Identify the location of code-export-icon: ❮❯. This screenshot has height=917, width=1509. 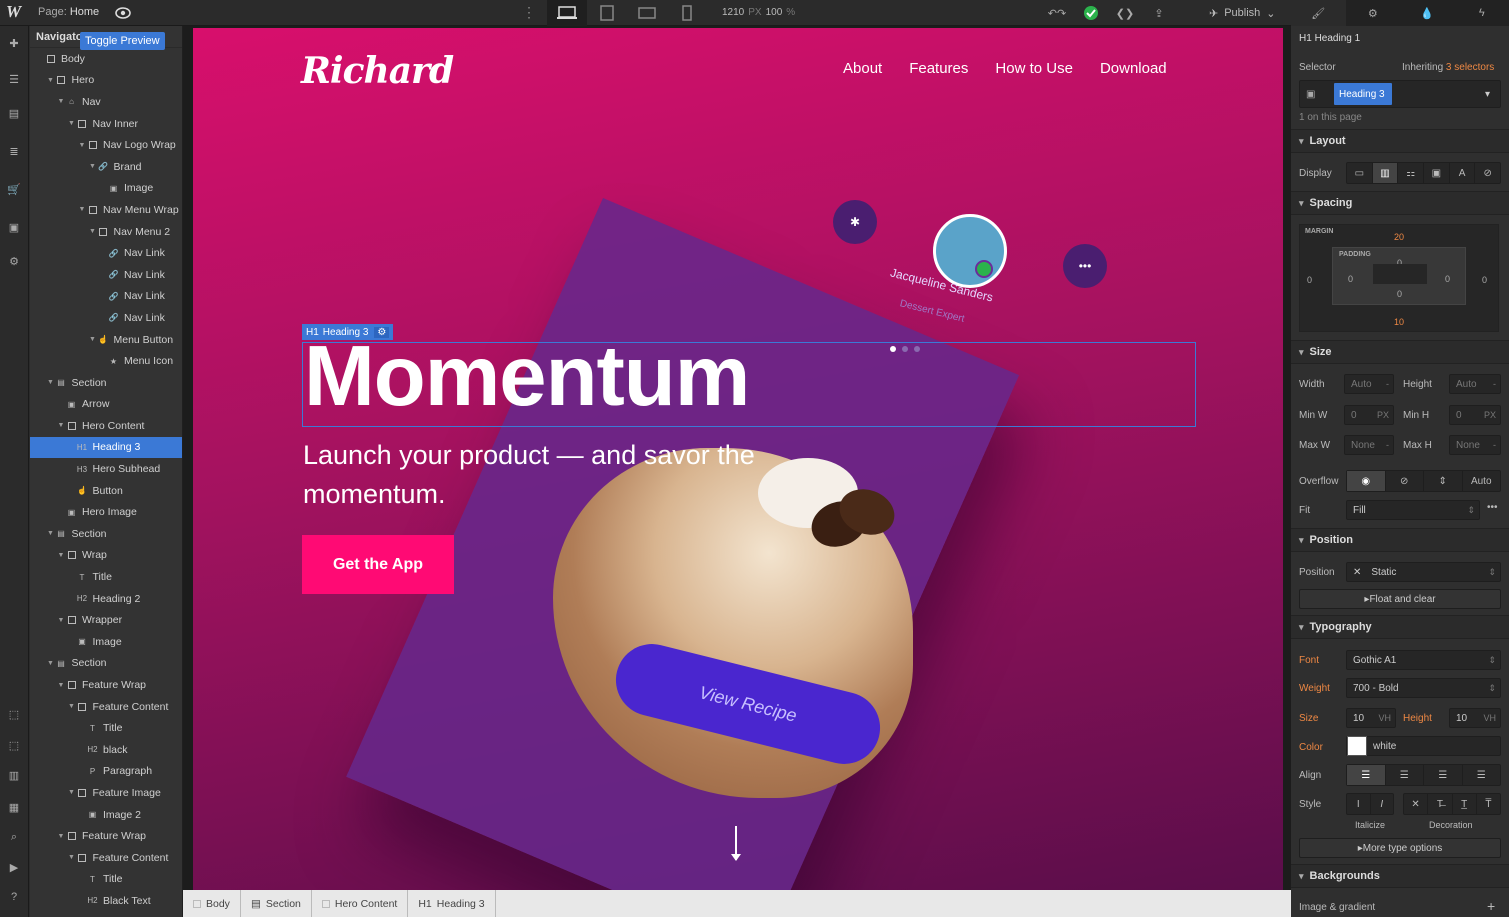
(1125, 13).